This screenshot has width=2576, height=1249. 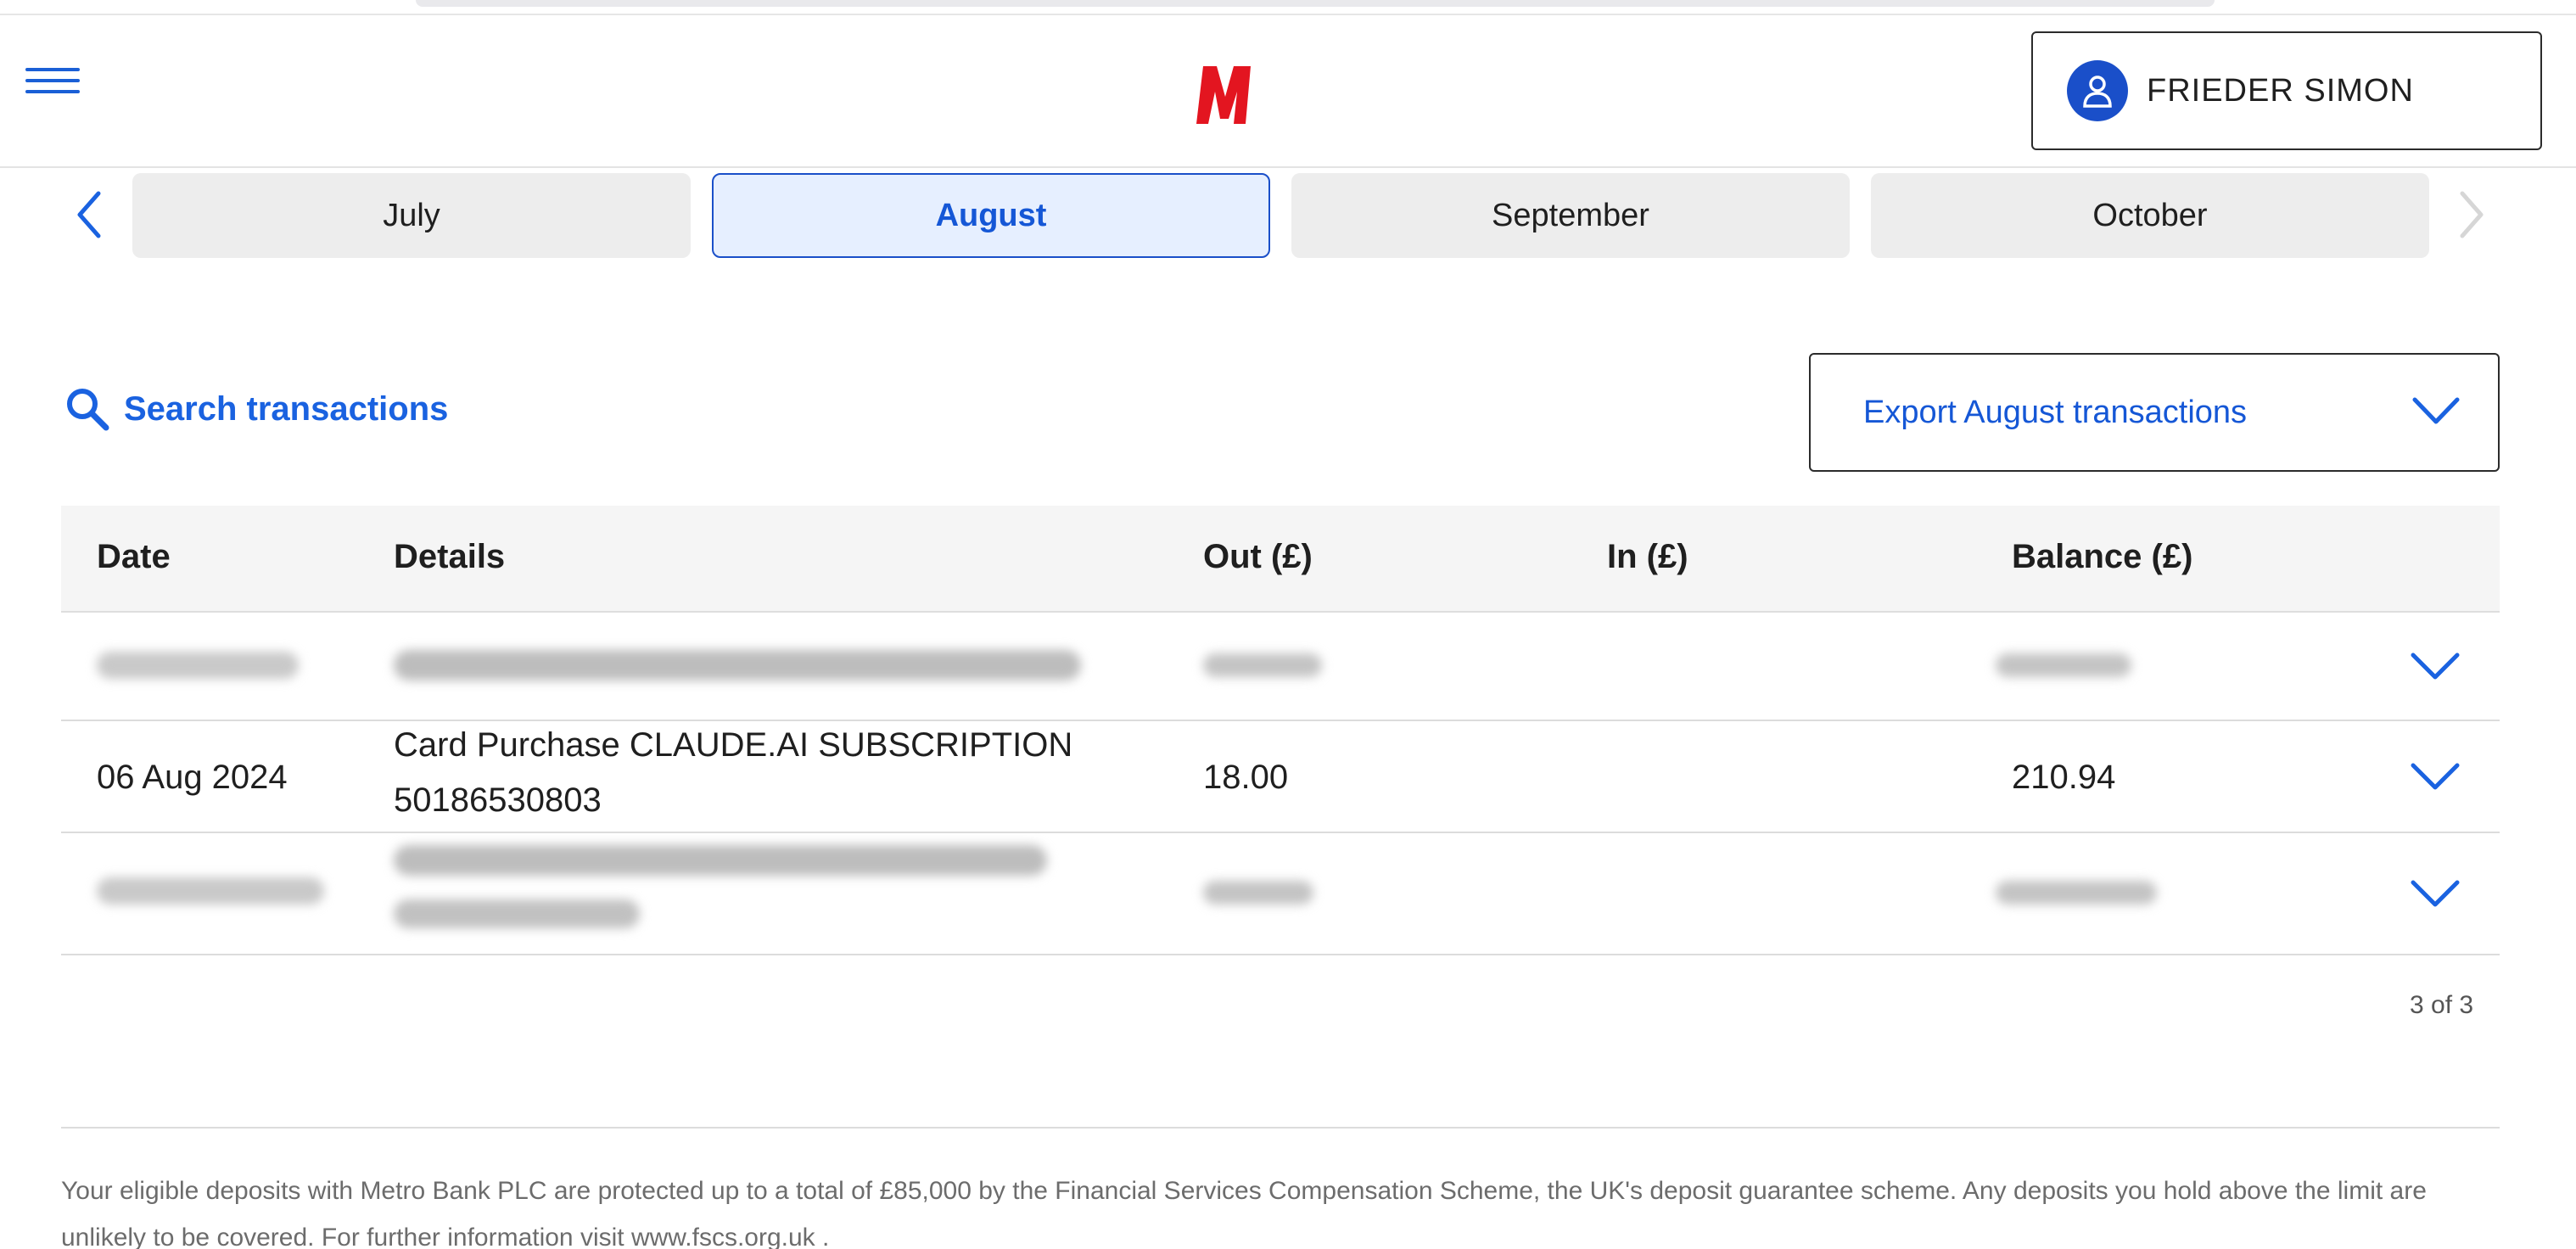 What do you see at coordinates (1280, 1128) in the screenshot?
I see `footer-divider` at bounding box center [1280, 1128].